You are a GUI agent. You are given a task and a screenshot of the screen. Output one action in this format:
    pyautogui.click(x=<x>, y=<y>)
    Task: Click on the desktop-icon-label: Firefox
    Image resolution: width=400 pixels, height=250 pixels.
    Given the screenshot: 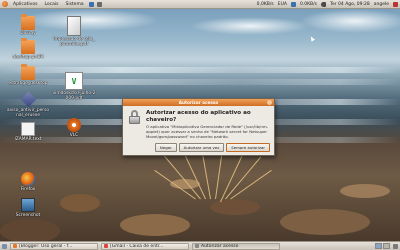 What is the action you would take?
    pyautogui.click(x=28, y=189)
    